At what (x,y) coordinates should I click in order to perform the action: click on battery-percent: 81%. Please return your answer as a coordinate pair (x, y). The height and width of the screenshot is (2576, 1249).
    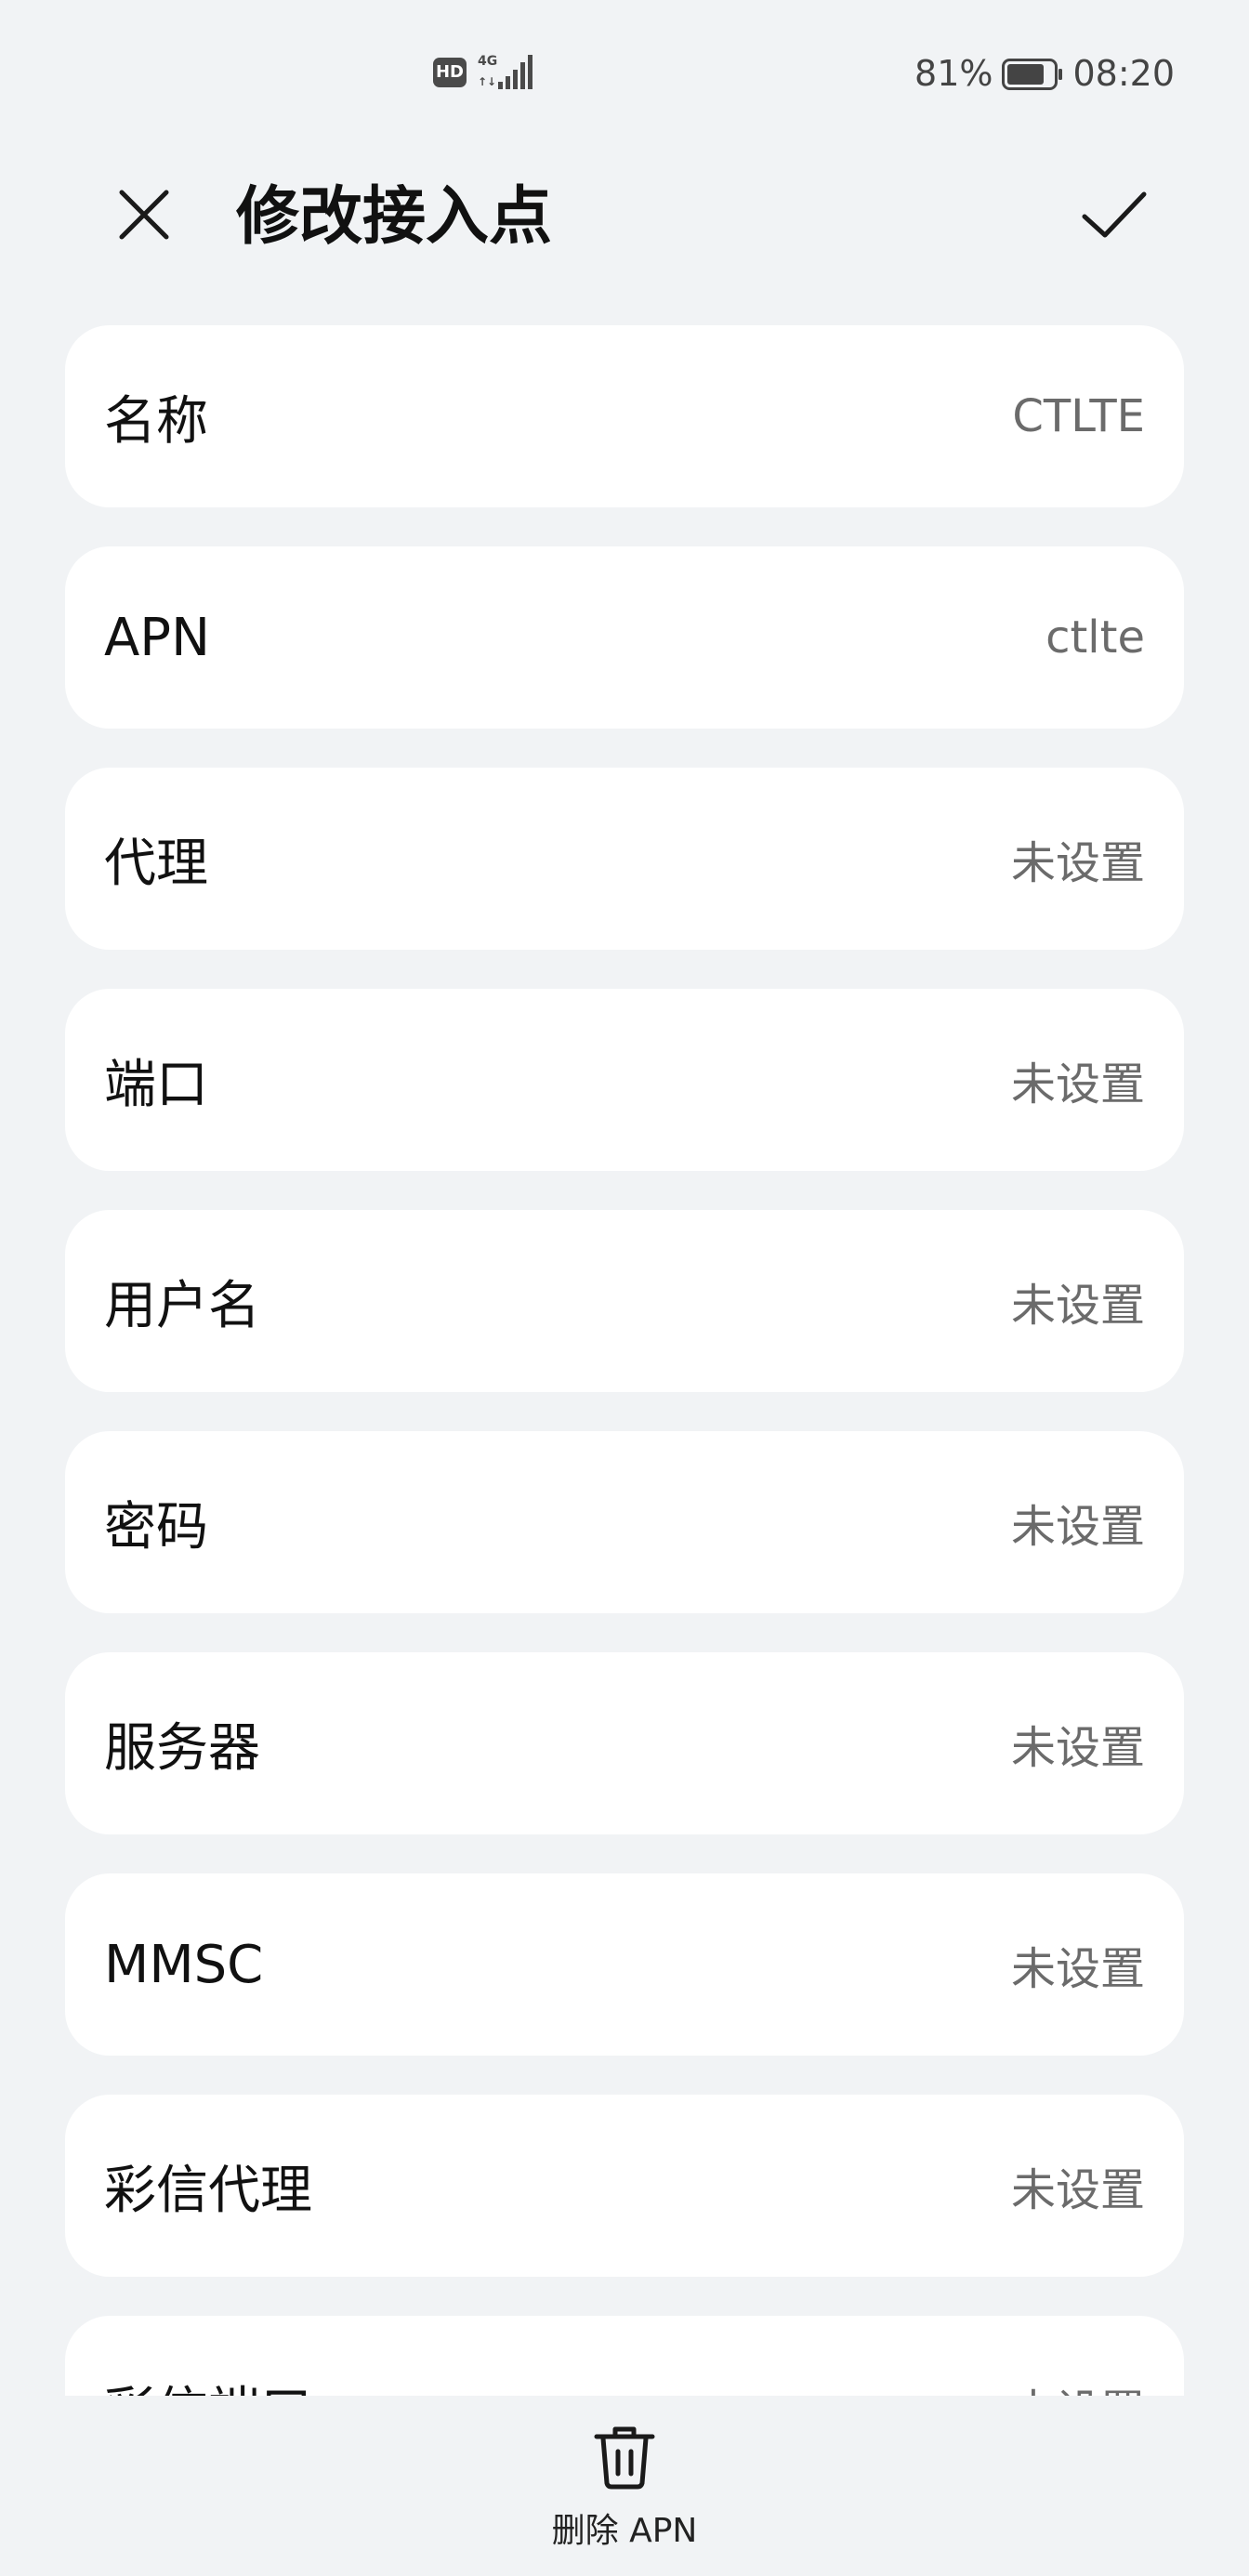
    Looking at the image, I should click on (954, 73).